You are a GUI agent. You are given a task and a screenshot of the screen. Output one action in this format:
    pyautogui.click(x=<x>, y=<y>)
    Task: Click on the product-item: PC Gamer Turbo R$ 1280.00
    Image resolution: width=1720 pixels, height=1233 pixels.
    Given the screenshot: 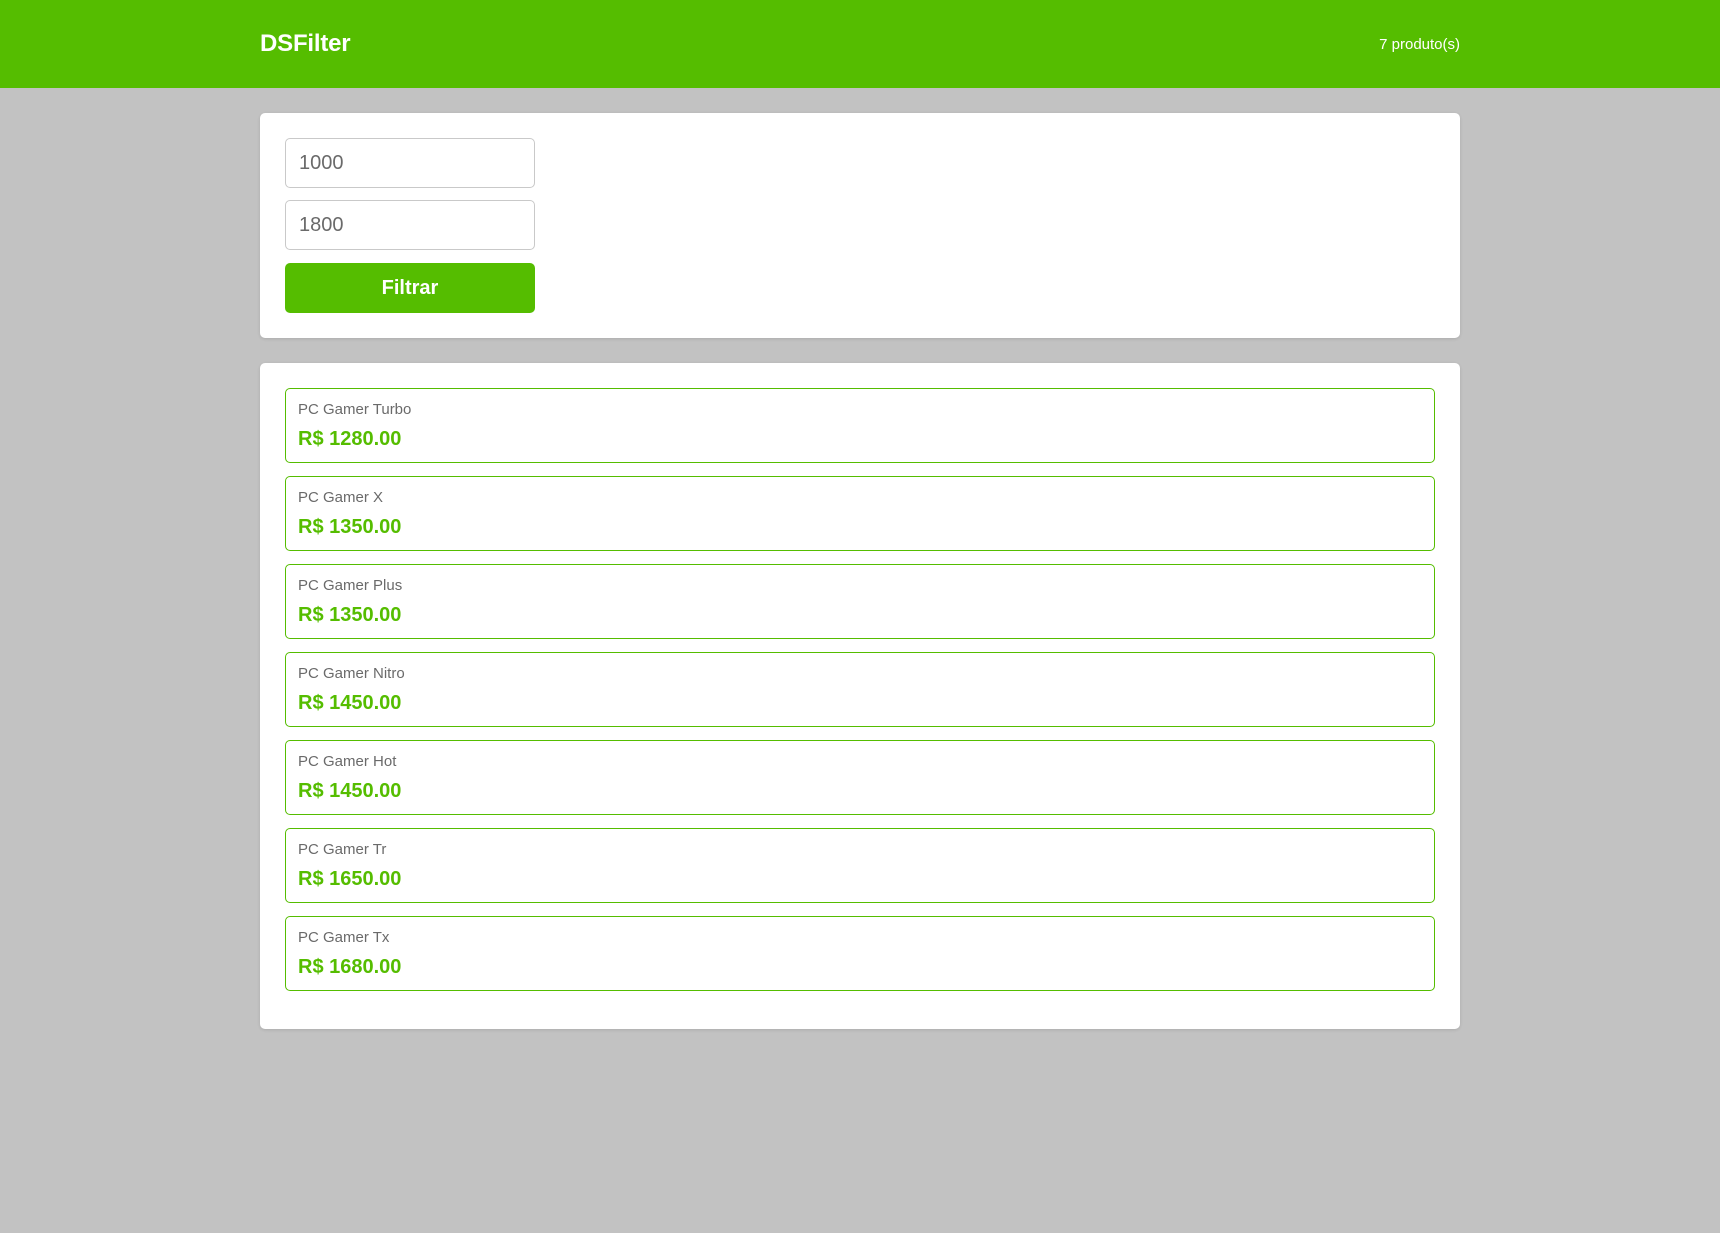 What is the action you would take?
    pyautogui.click(x=860, y=425)
    